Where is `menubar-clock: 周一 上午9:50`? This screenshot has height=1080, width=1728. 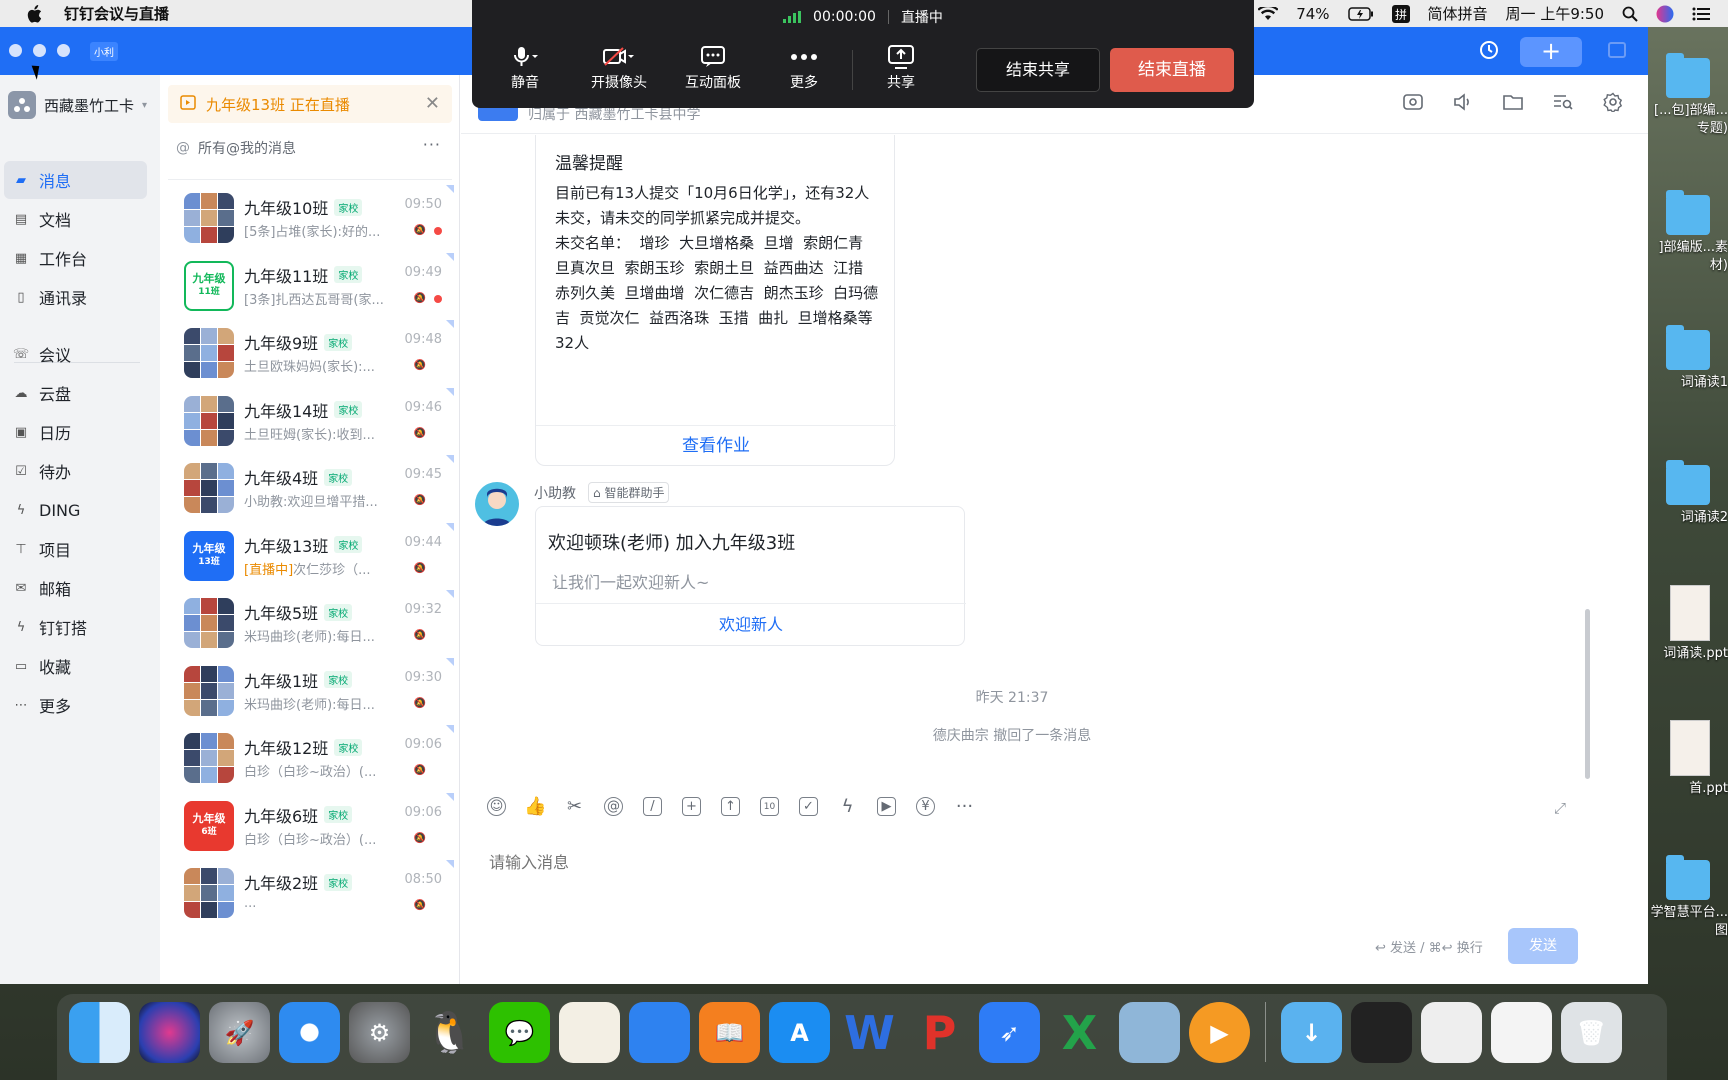
menubar-clock: 周一 上午9:50 is located at coordinates (1555, 13).